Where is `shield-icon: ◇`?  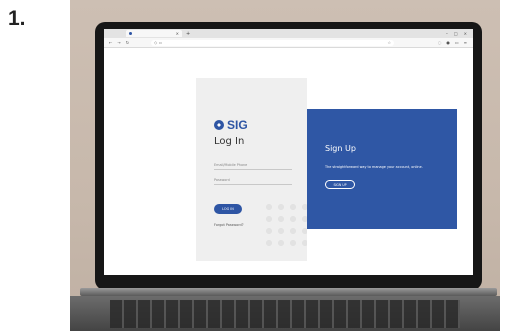
shield-icon: ◇ is located at coordinates (156, 42).